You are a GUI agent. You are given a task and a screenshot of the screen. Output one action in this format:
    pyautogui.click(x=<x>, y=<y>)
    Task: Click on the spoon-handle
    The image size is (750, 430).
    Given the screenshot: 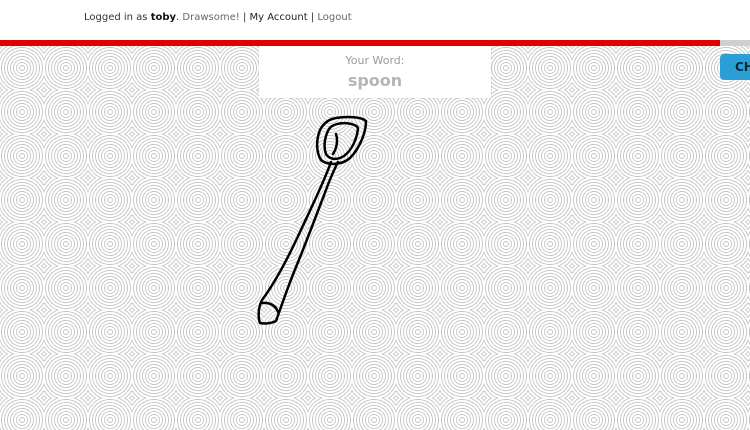 What is the action you would take?
    pyautogui.click(x=298, y=242)
    